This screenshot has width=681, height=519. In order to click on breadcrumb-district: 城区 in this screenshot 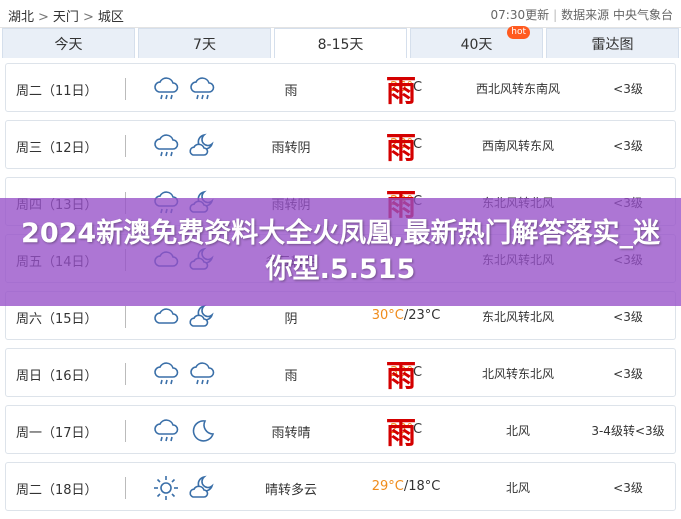, I will do `click(111, 15)`.